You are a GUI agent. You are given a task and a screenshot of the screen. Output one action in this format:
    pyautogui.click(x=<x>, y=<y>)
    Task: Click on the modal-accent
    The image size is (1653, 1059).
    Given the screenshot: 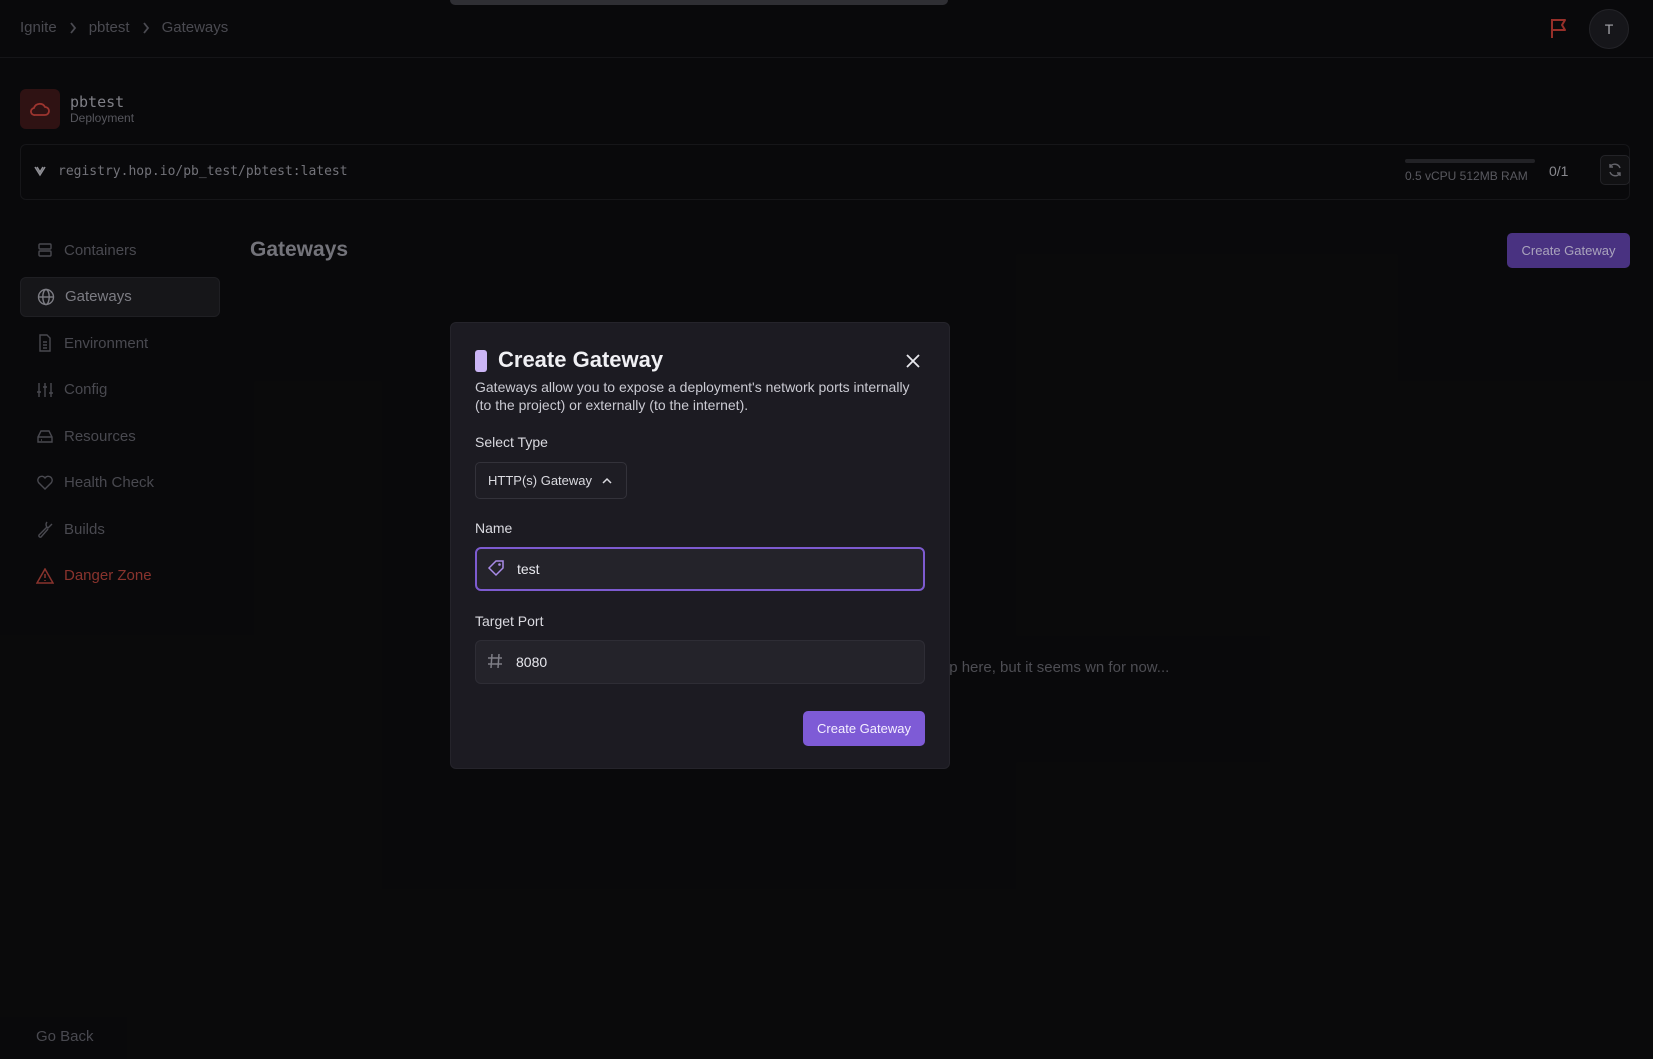 What is the action you would take?
    pyautogui.click(x=481, y=361)
    